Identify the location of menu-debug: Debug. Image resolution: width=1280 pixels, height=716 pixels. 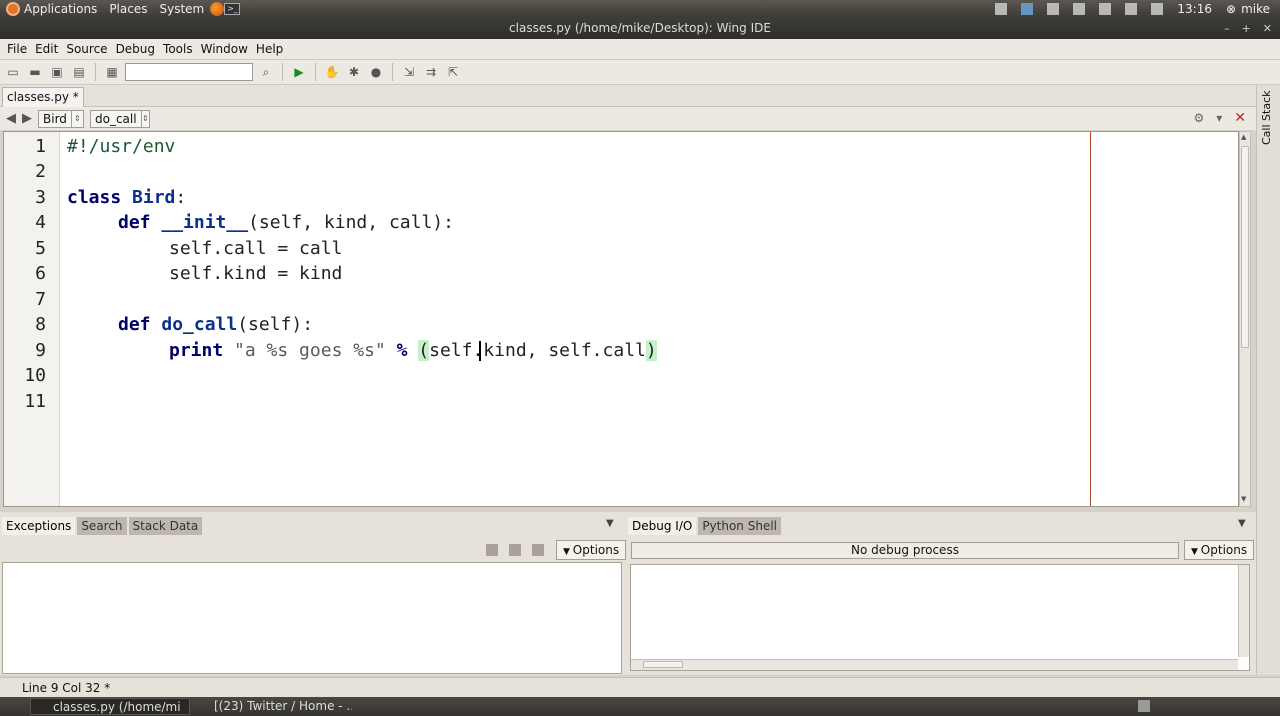
(135, 49).